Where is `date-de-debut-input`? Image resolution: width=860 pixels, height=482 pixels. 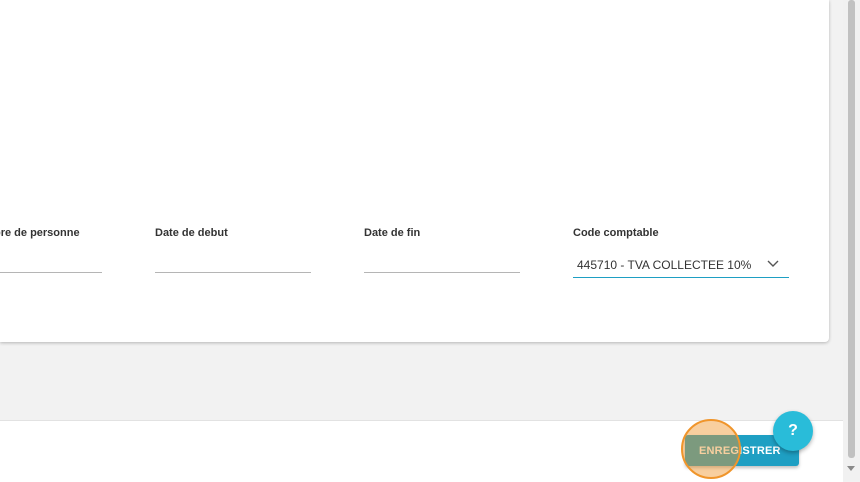
date-de-debut-input is located at coordinates (233, 272).